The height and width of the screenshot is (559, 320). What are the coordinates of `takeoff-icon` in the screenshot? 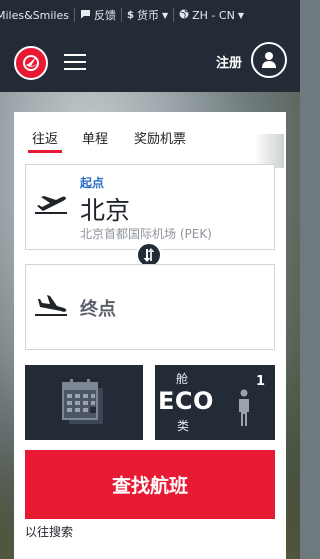 It's located at (51, 205).